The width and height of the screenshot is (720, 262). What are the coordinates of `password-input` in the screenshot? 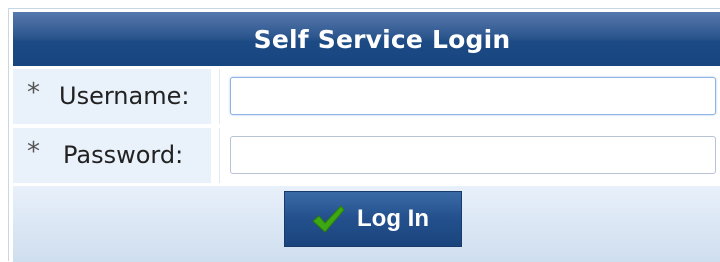 It's located at (473, 155).